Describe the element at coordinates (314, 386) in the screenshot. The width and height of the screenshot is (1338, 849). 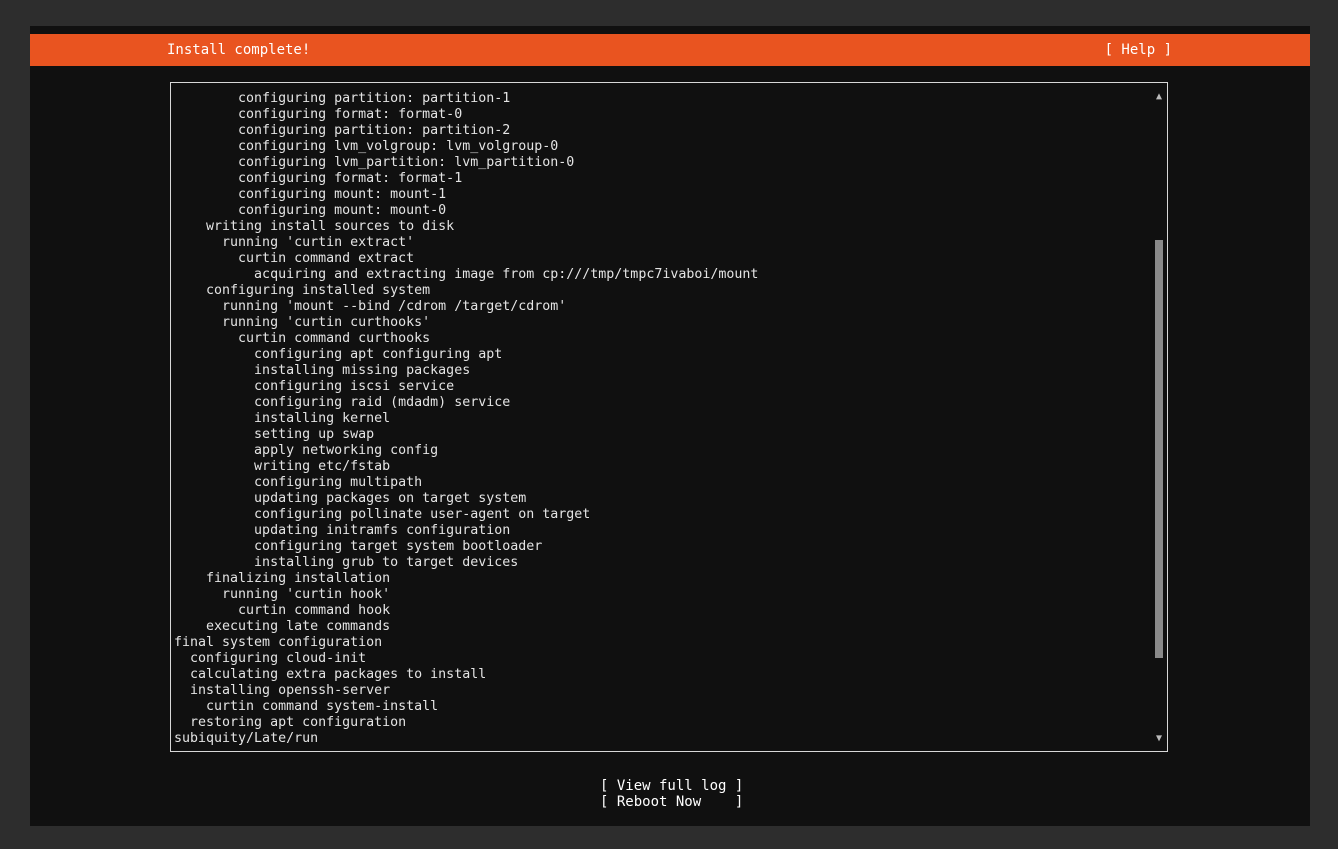
I see `log-line: configuring iscsi service` at that location.